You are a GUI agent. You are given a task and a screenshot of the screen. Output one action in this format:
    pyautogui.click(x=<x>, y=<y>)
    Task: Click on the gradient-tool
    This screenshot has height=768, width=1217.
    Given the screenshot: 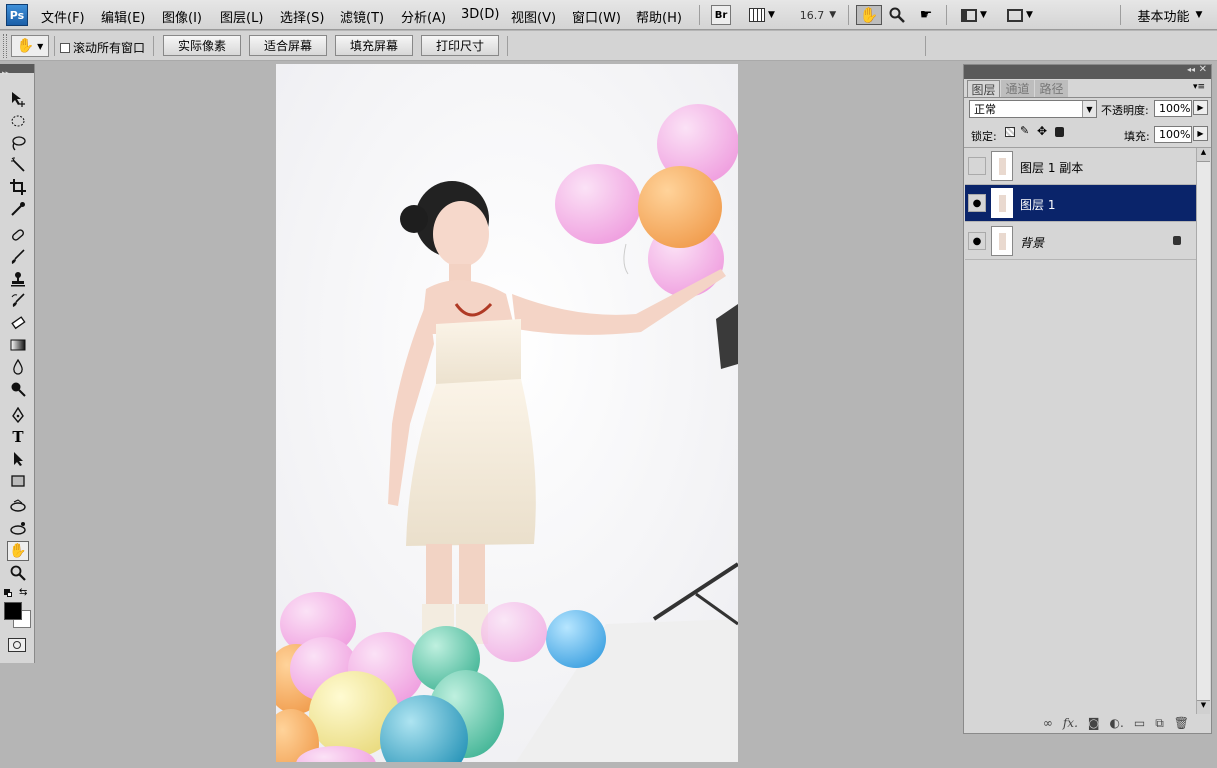 What is the action you would take?
    pyautogui.click(x=18, y=345)
    